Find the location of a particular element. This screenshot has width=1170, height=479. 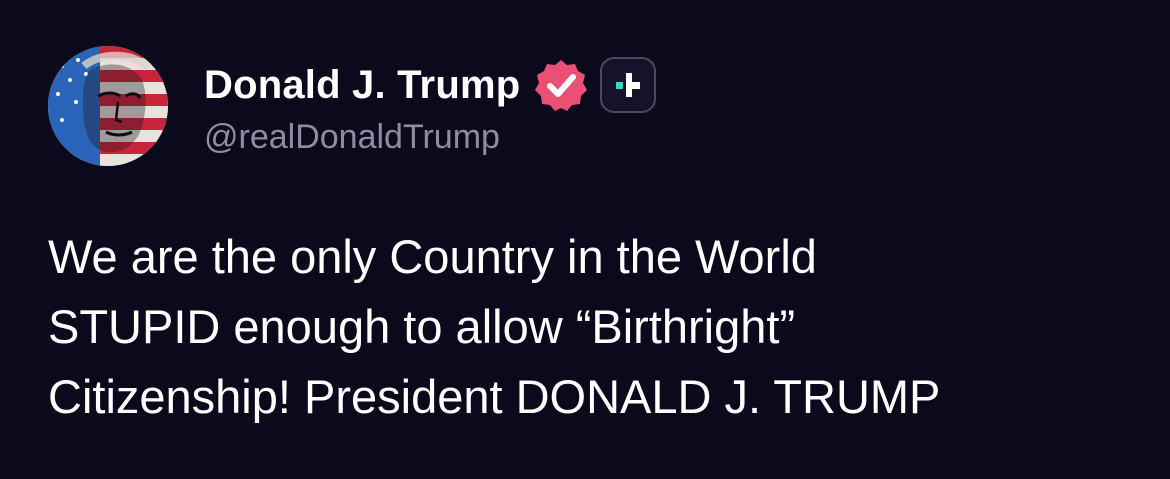

verified-badge-icon is located at coordinates (561, 85).